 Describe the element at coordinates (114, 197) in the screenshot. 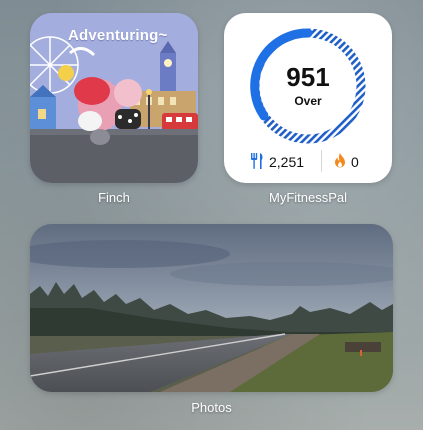

I see `finch-label: Finch` at that location.